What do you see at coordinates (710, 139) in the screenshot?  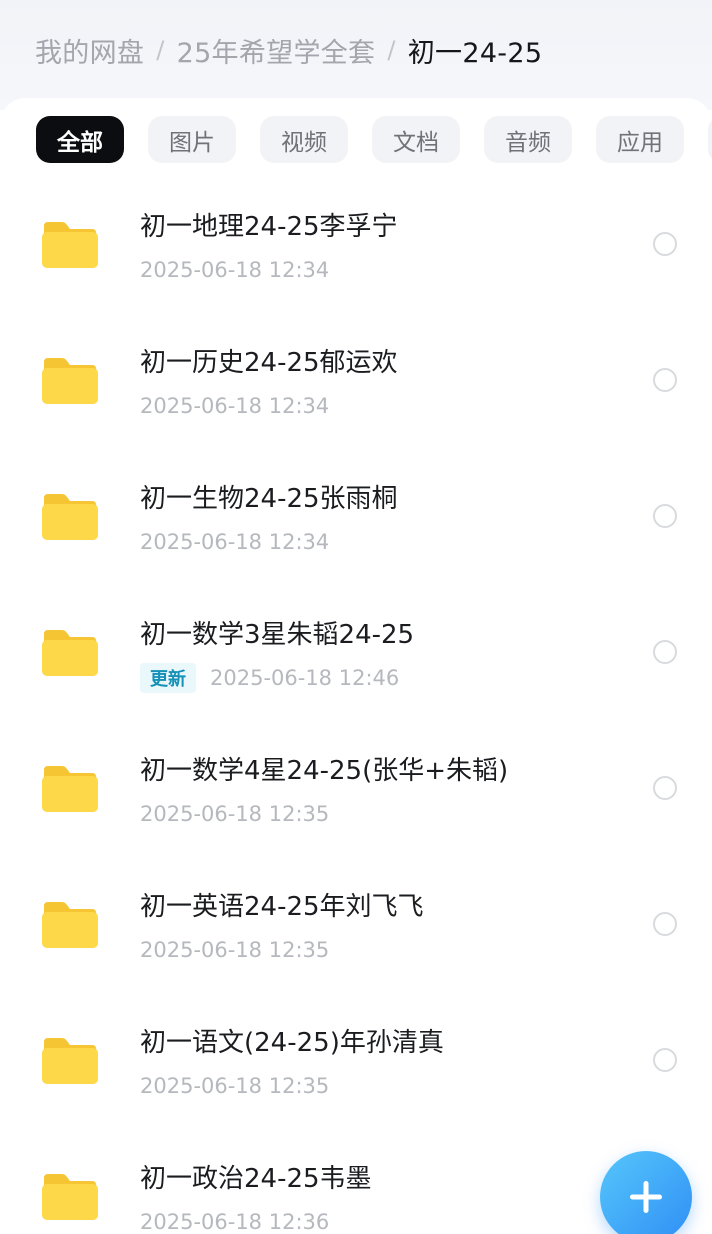 I see `tab-more` at bounding box center [710, 139].